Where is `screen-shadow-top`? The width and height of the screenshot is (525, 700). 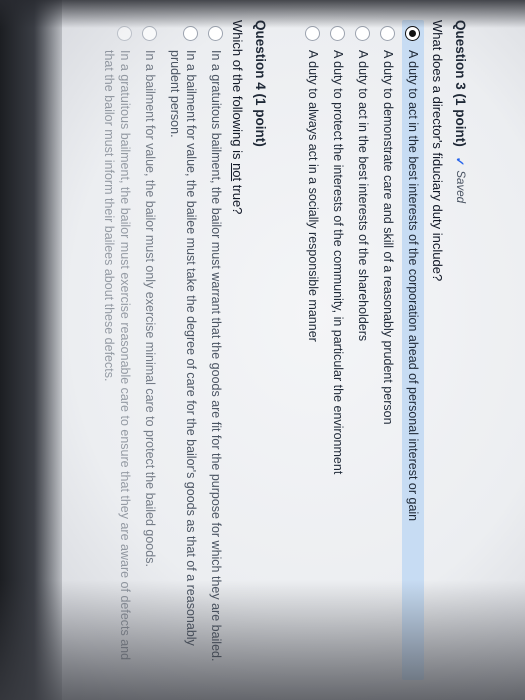
screen-shadow-top is located at coordinates (262, 14).